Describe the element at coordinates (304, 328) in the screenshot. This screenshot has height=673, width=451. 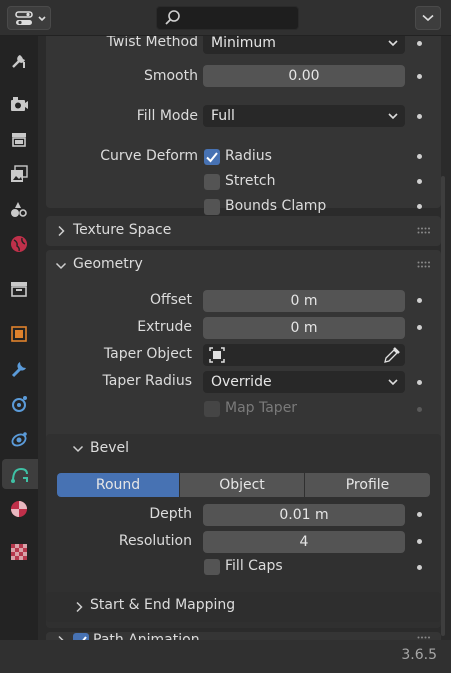
I see `extrude-field: 0 m` at that location.